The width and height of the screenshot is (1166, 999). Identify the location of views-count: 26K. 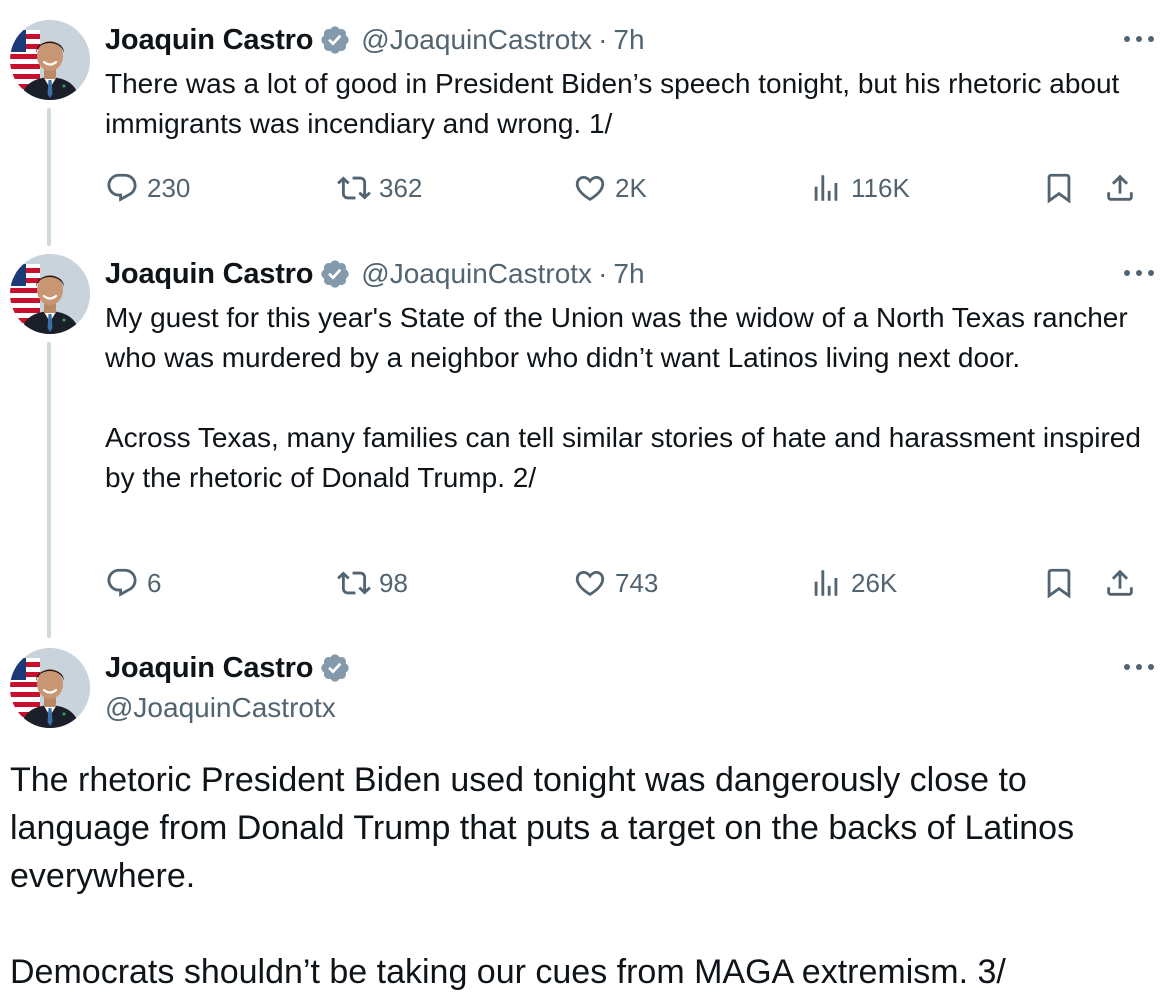
(874, 582).